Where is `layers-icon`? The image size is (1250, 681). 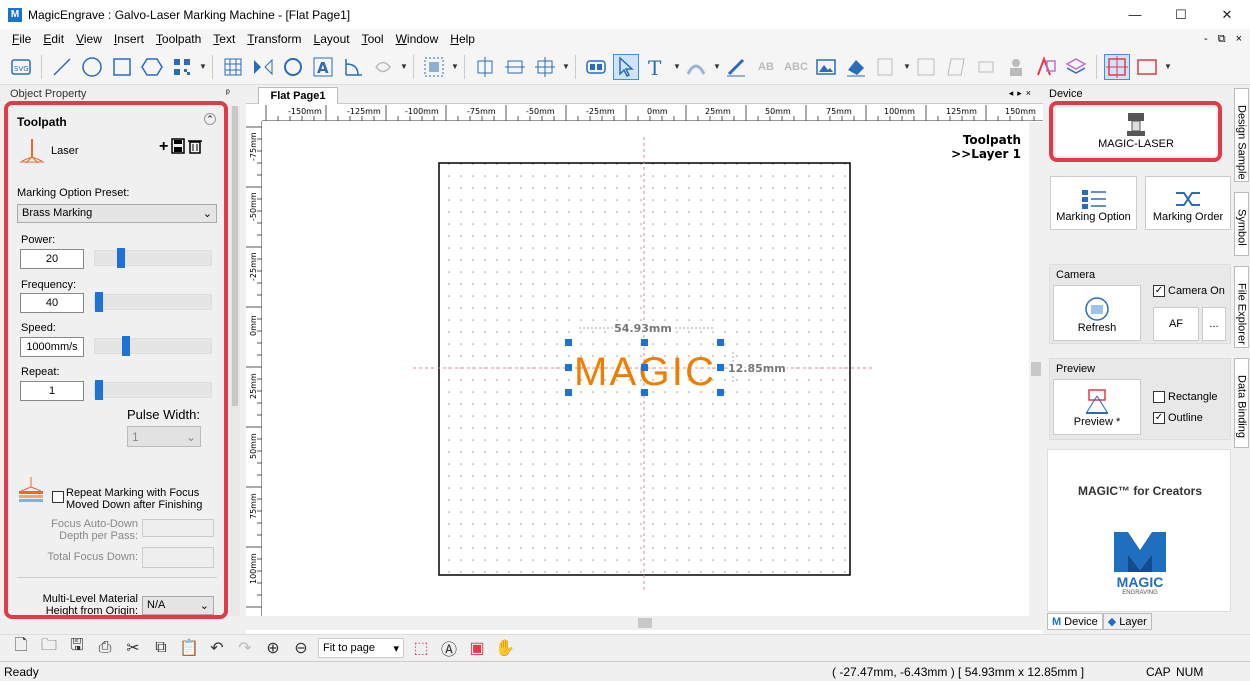 layers-icon is located at coordinates (1076, 67).